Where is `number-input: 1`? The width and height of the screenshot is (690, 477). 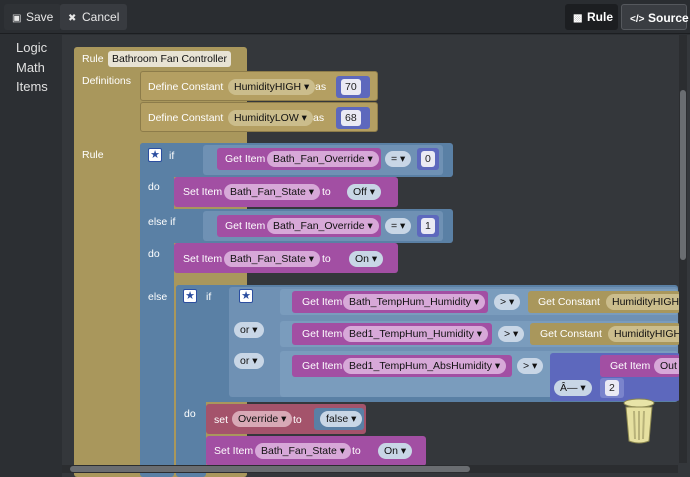 number-input: 1 is located at coordinates (428, 226).